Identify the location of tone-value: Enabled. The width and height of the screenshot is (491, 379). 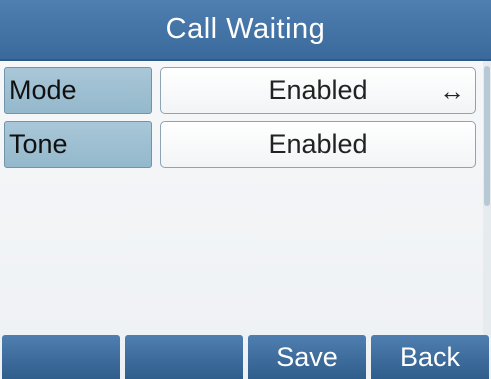
(318, 144).